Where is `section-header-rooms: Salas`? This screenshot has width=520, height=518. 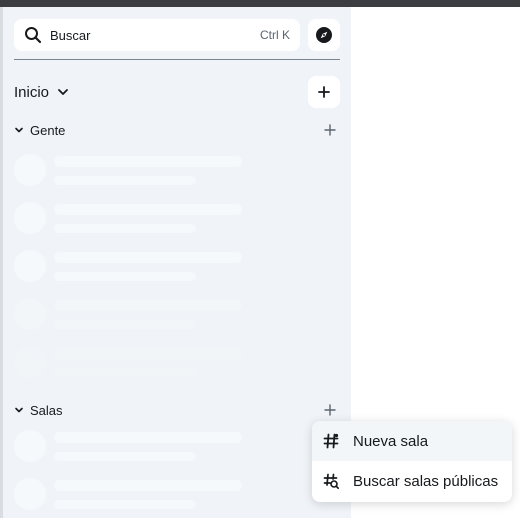 section-header-rooms: Salas is located at coordinates (177, 410).